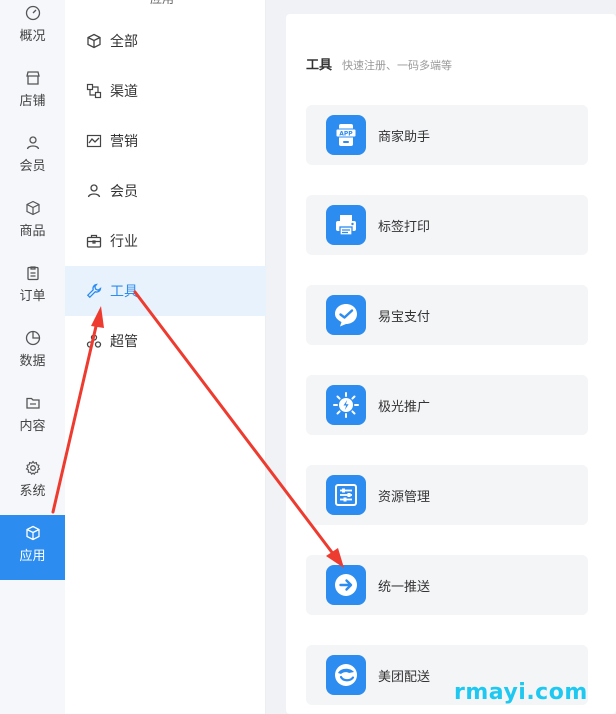 This screenshot has height=714, width=616. Describe the element at coordinates (32, 287) in the screenshot. I see `nav-item-orders: 订单` at that location.